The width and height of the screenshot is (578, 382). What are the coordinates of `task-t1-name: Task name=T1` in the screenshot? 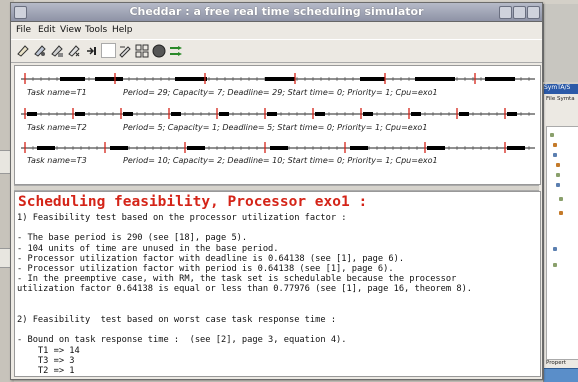 It's located at (57, 92).